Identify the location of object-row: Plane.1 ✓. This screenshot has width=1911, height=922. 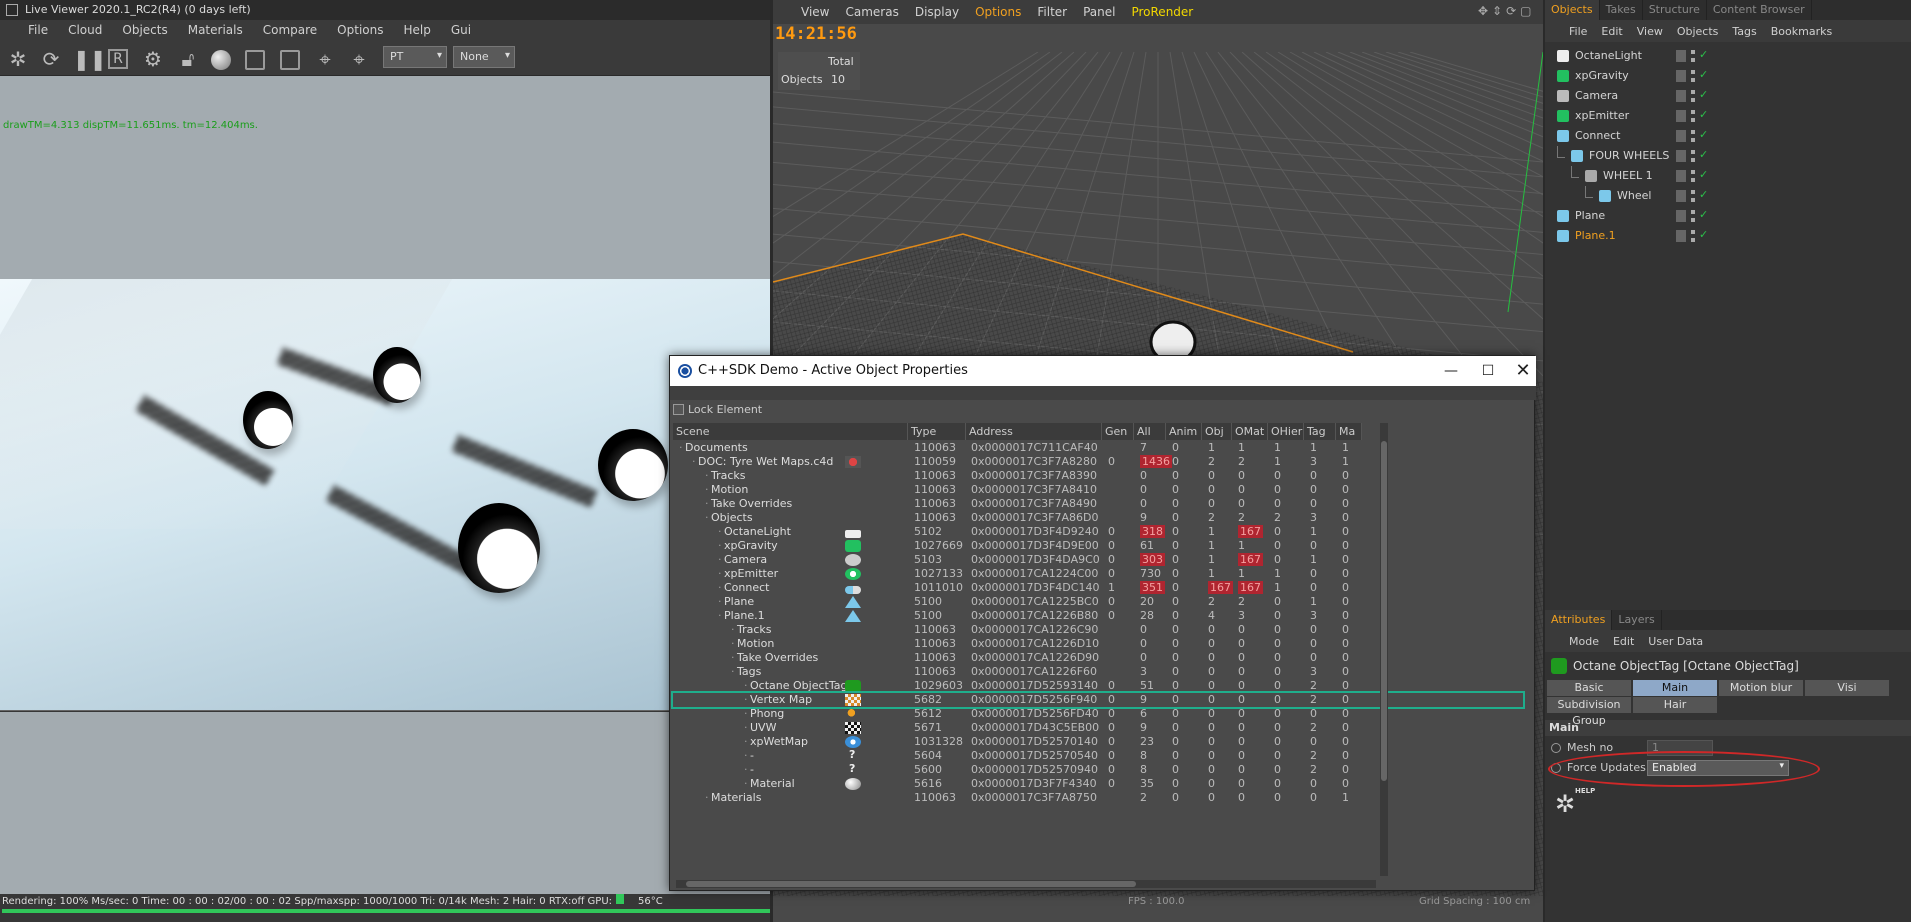
(1728, 236).